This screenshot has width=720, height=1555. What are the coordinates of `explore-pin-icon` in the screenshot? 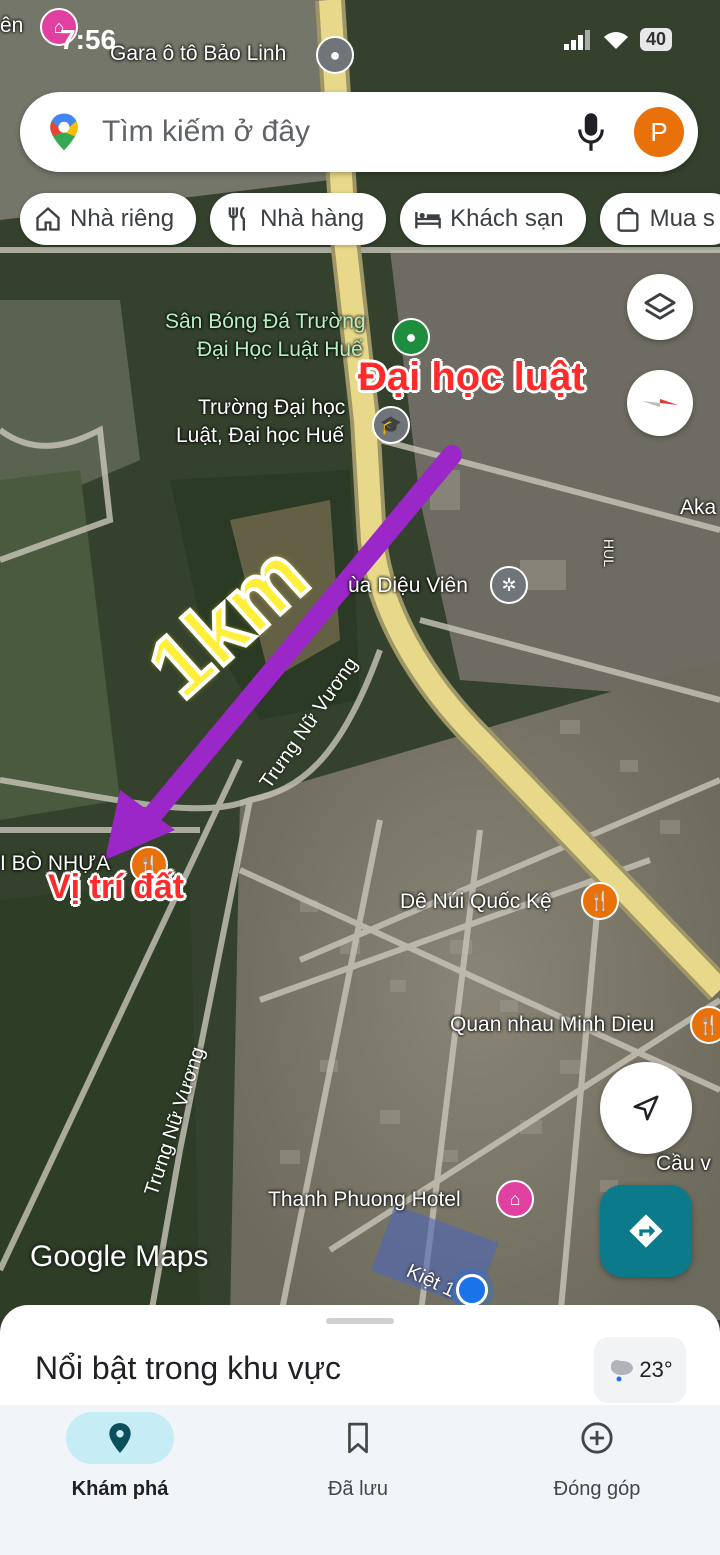 It's located at (120, 1438).